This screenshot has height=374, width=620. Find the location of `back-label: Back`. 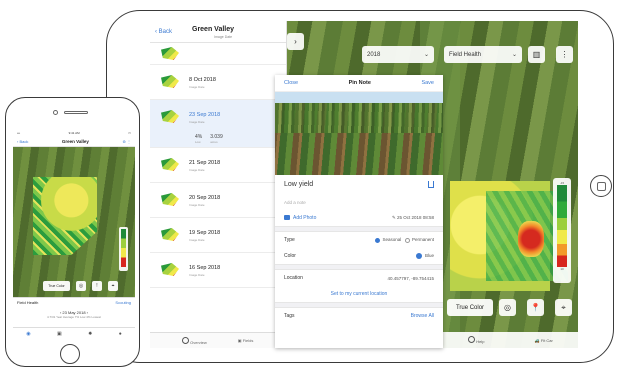

back-label: Back is located at coordinates (24, 141).